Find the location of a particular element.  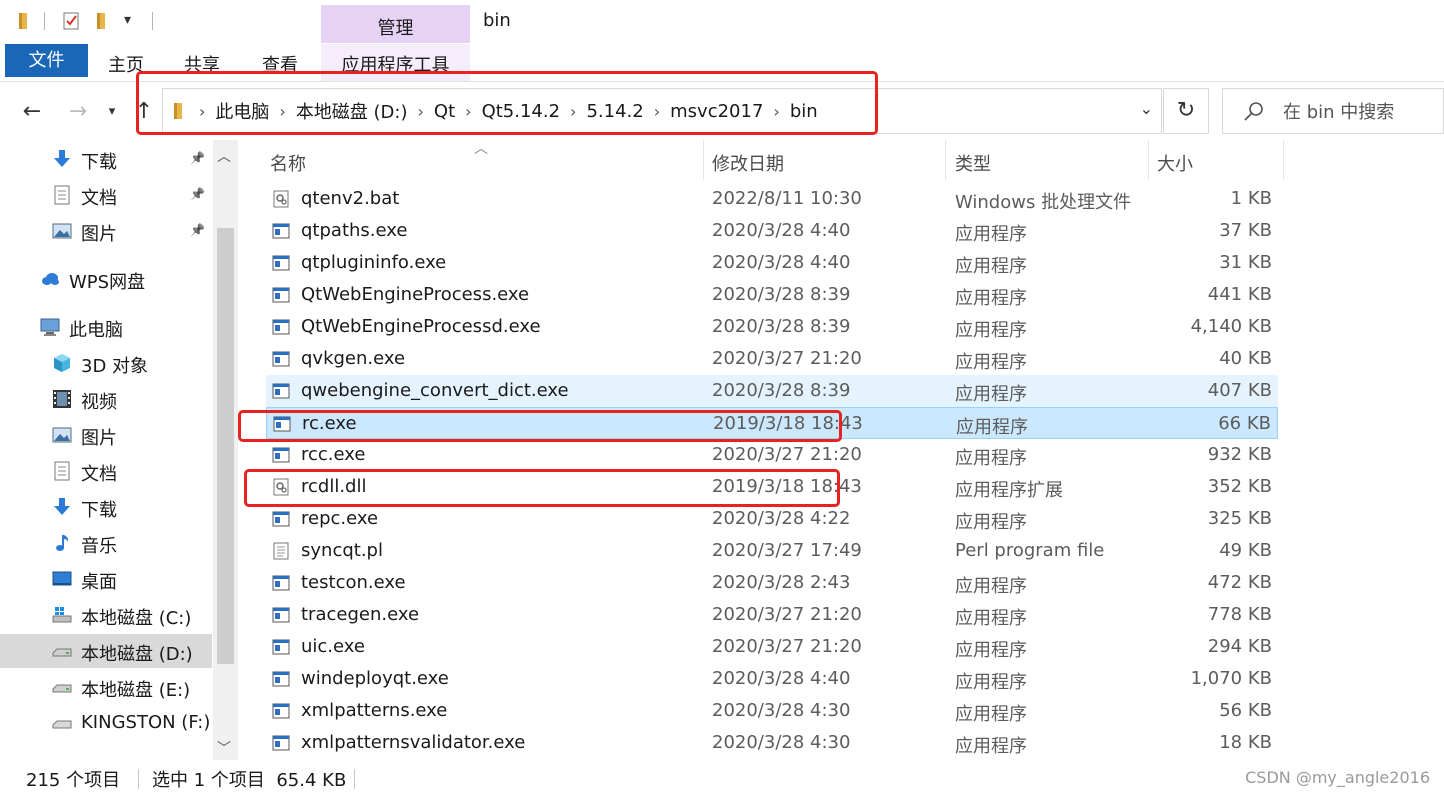

file-name: rcdll.dll is located at coordinates (334, 486).